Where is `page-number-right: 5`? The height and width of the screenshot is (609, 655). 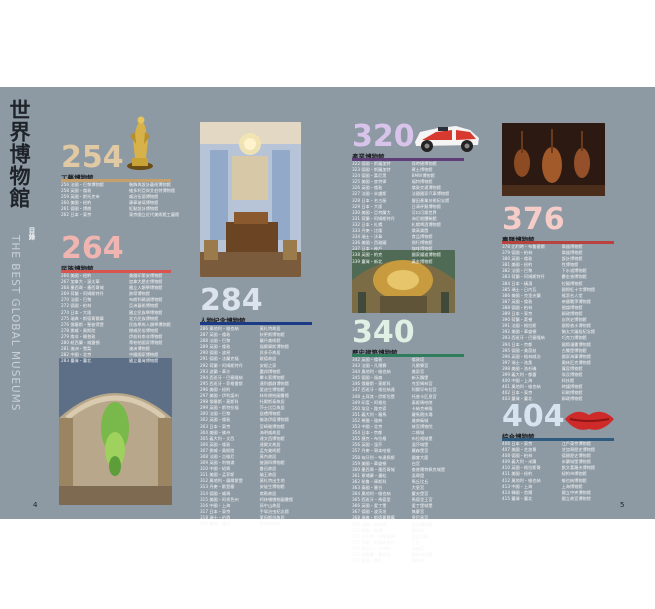 page-number-right: 5 is located at coordinates (622, 505).